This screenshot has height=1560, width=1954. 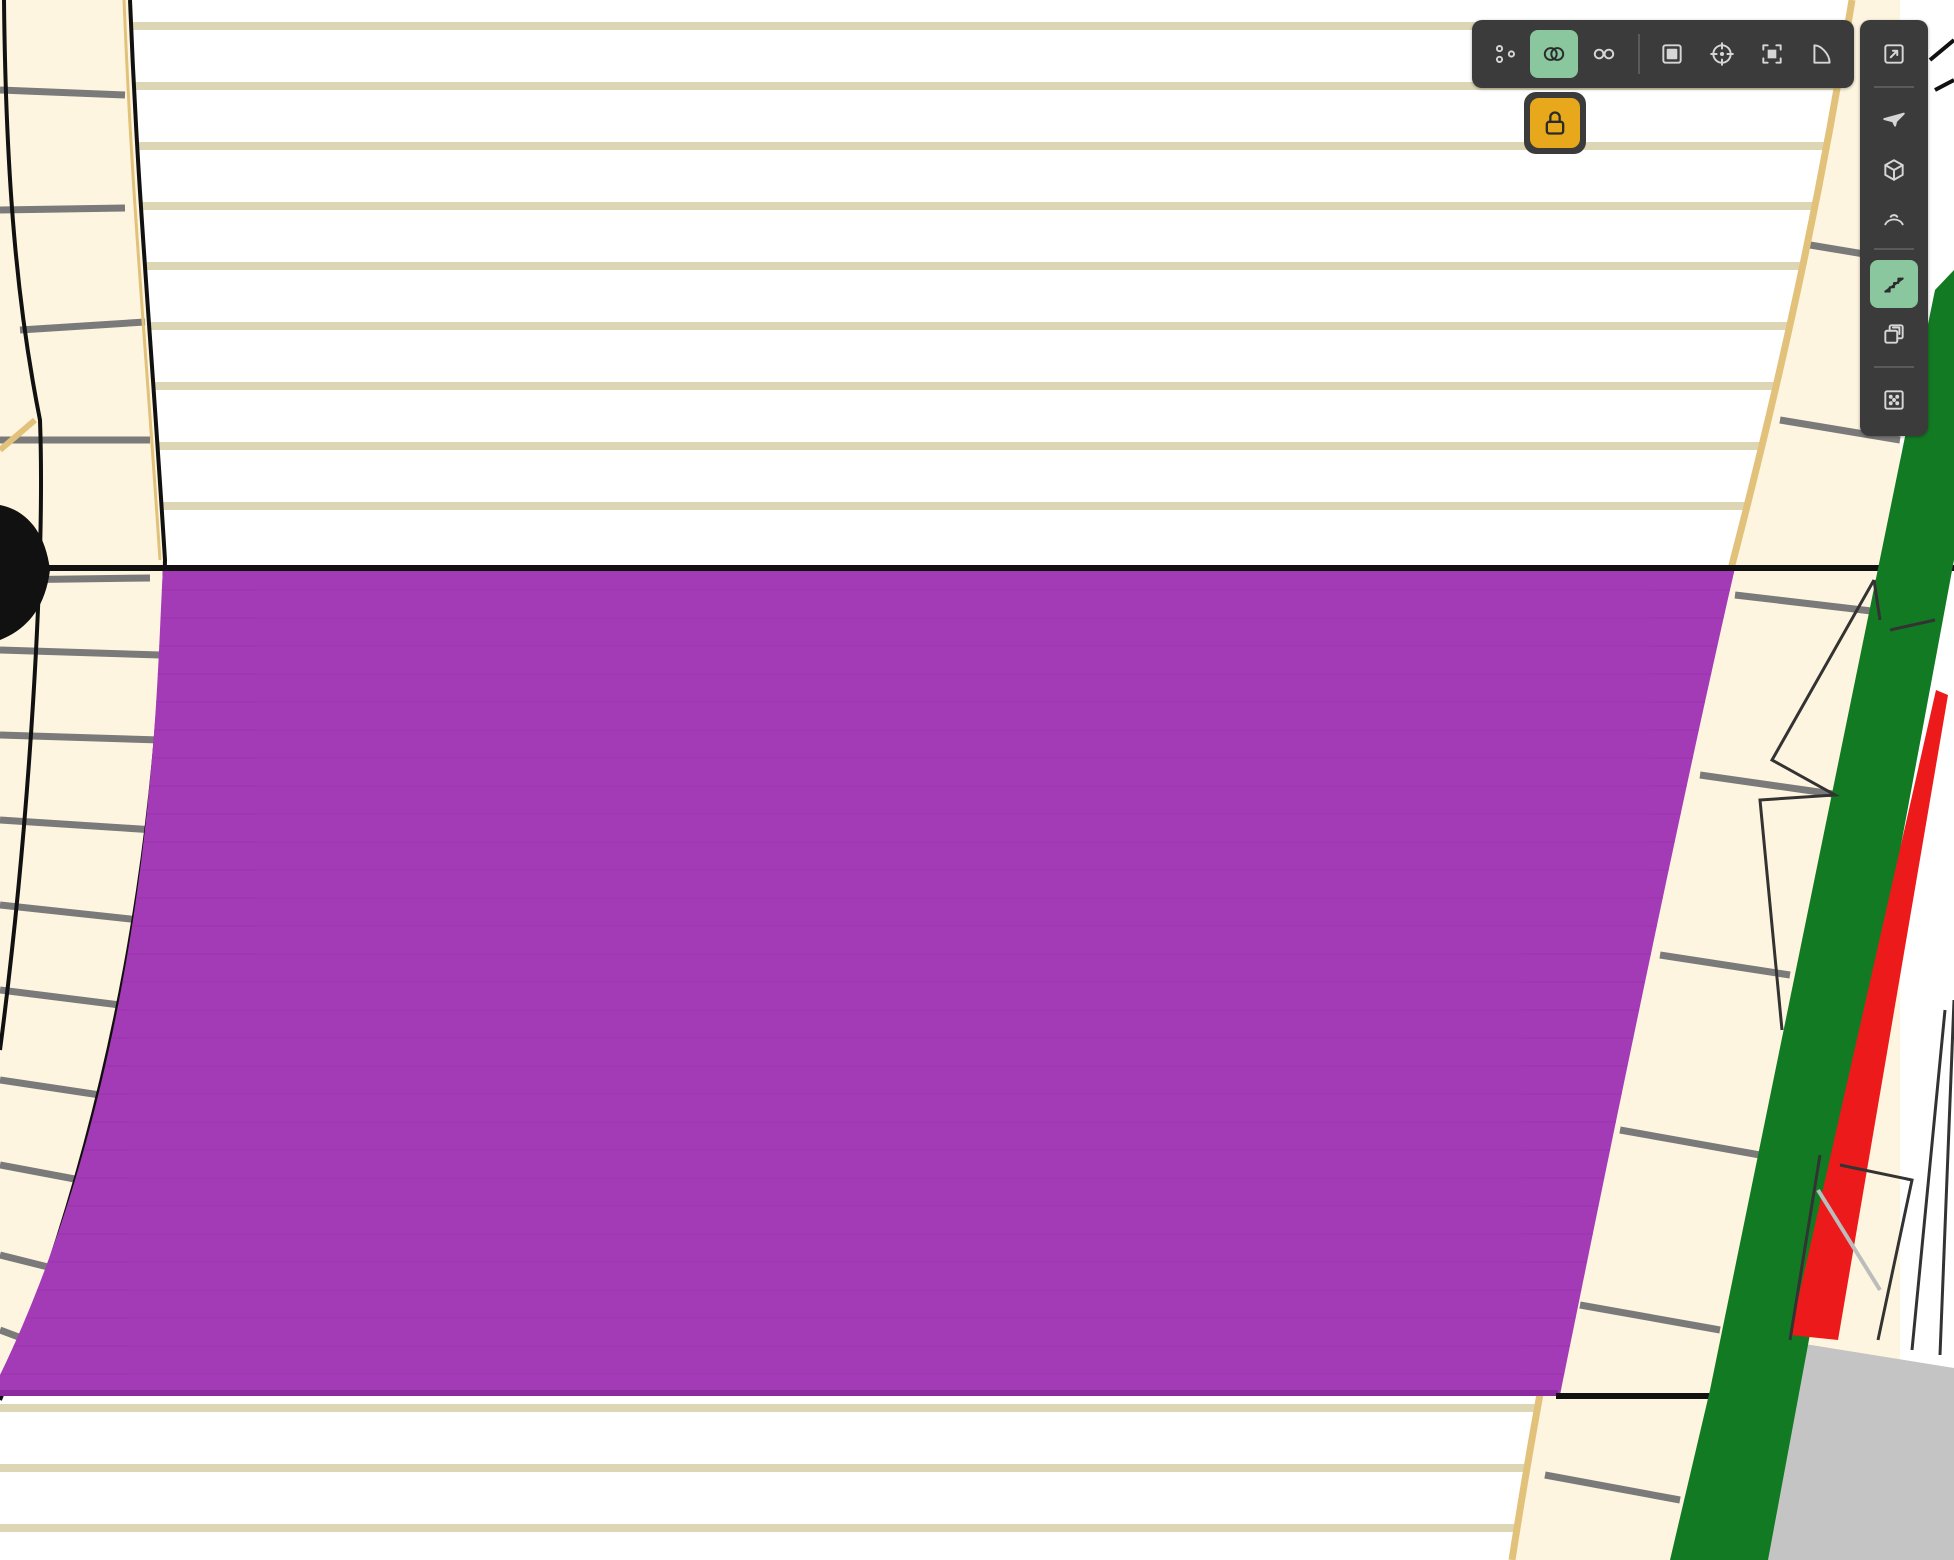 I want to click on infinity-button, so click(x=1604, y=54).